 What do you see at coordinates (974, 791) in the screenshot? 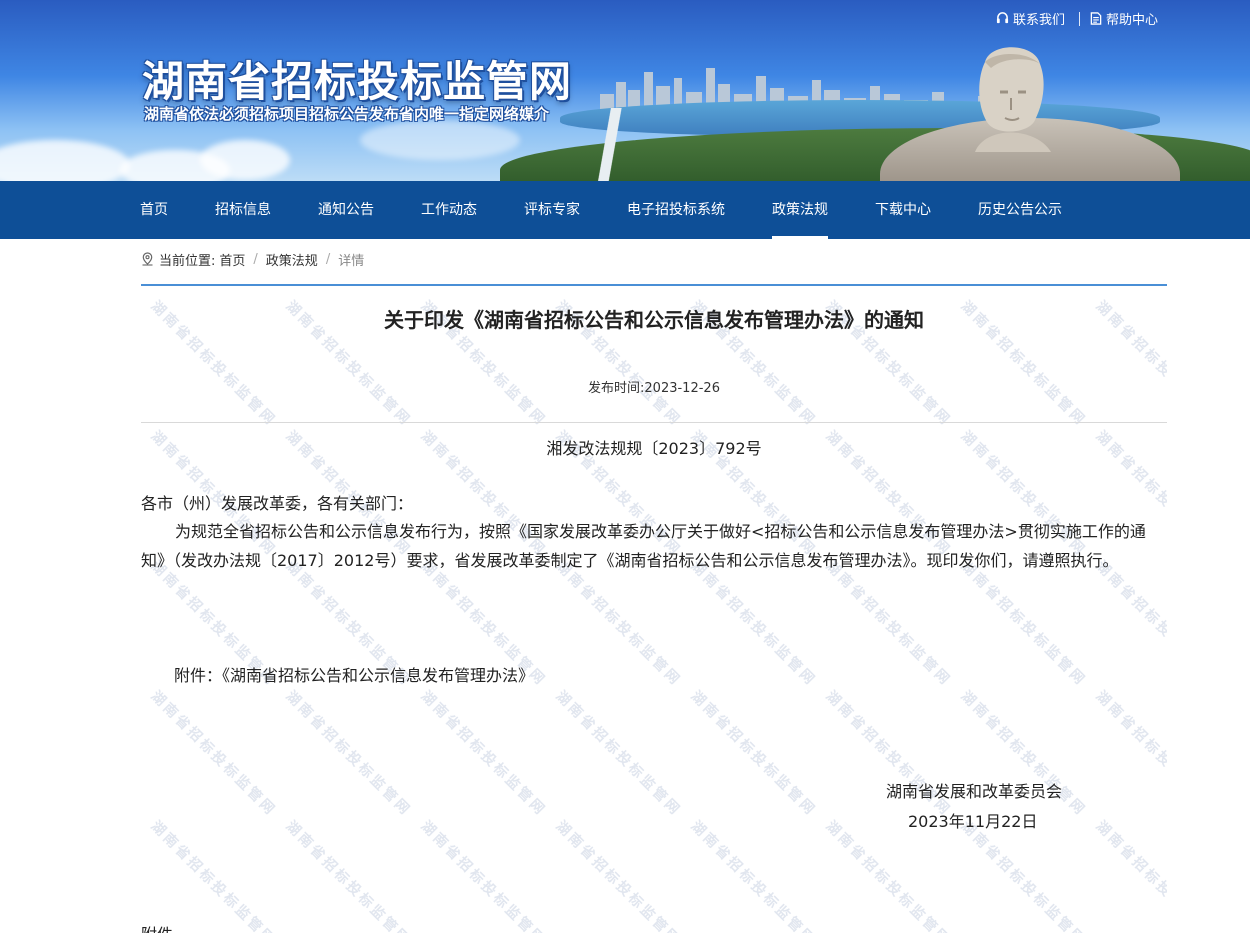
I see `signature-organization: 湖南省发展和改革委员会` at bounding box center [974, 791].